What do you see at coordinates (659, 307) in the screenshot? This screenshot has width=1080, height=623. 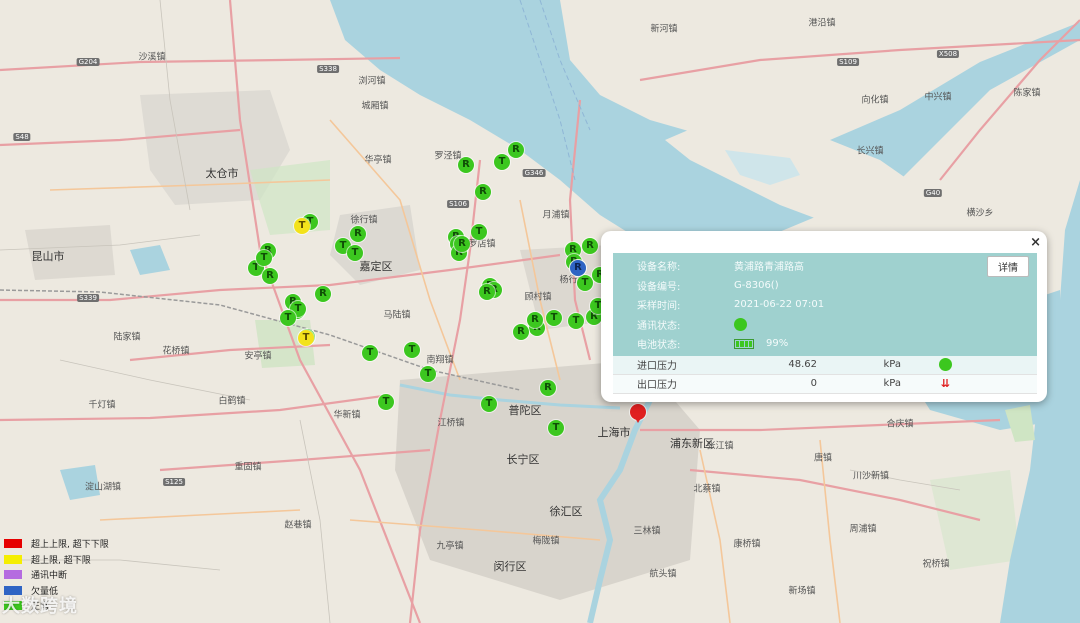 I see `sample-time-label: 采样时间:` at bounding box center [659, 307].